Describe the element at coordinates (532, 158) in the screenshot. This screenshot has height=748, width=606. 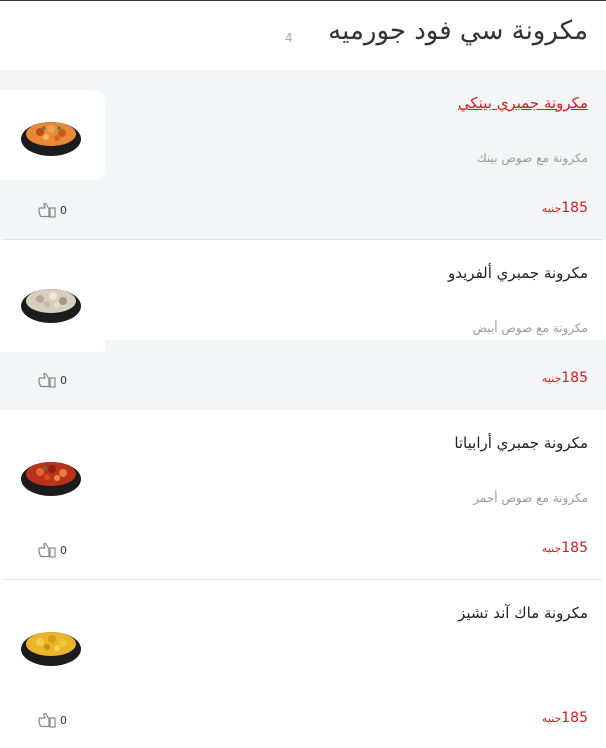
I see `item-description: مكرونة مع صوص بينك` at that location.